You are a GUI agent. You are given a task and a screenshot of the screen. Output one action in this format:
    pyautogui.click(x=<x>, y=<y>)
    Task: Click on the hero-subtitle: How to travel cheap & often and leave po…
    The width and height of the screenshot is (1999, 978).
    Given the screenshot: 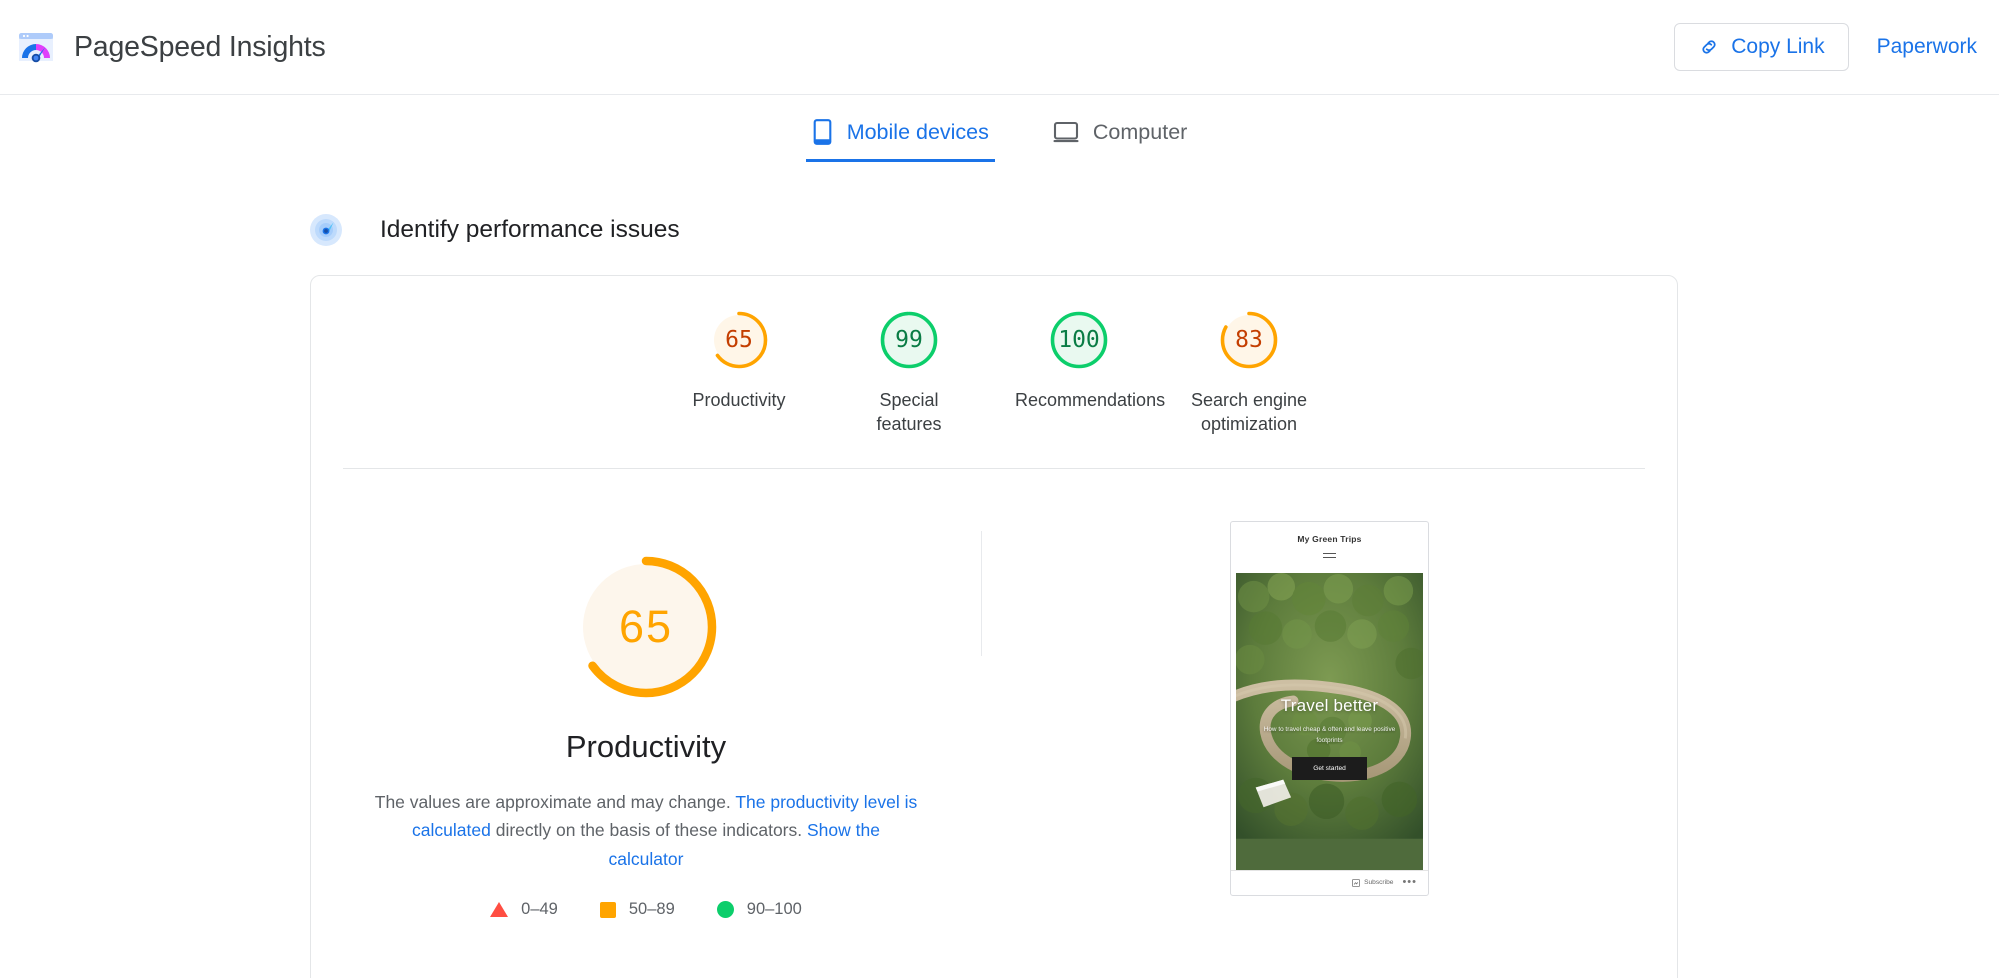 What is the action you would take?
    pyautogui.click(x=1329, y=735)
    